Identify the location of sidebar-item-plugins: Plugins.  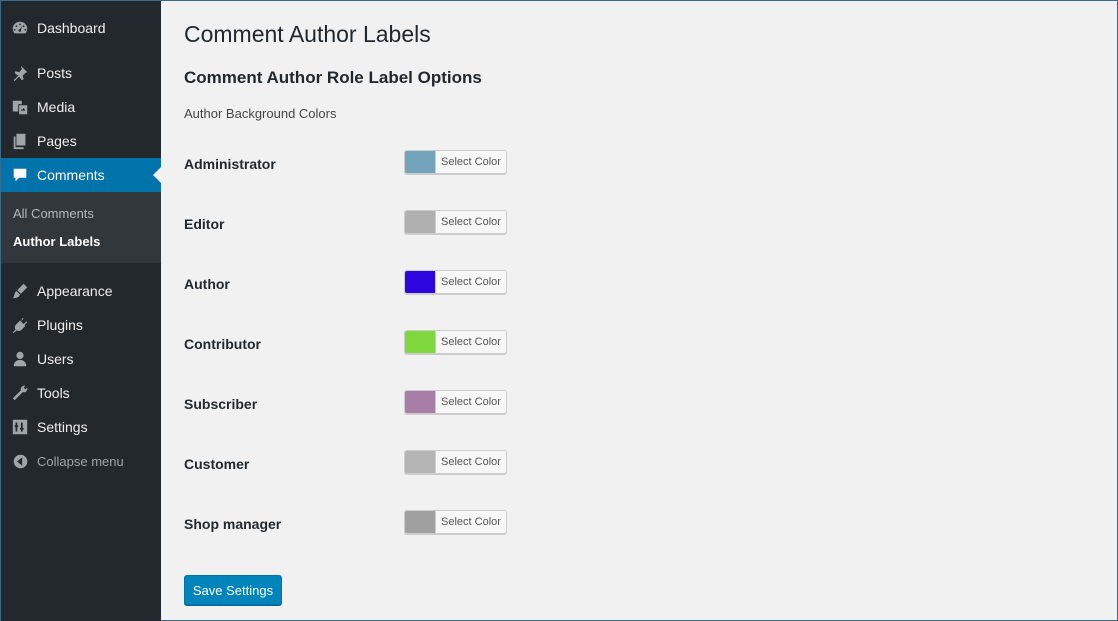
(81, 325).